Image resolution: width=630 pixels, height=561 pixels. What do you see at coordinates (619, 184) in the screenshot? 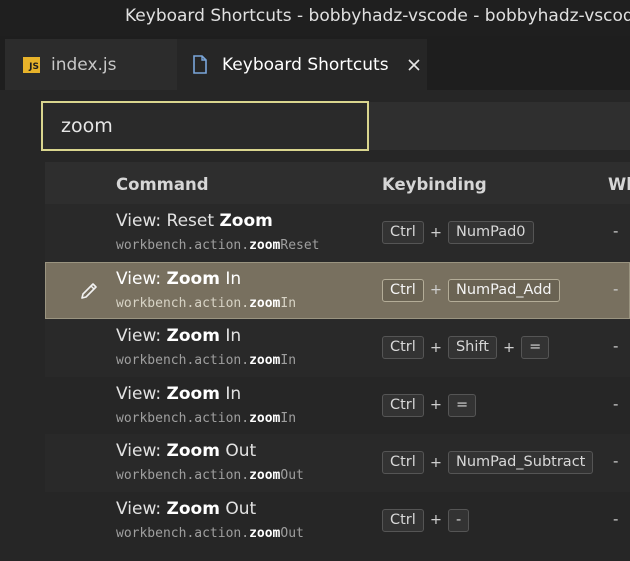
I see `column-header-when: Wh` at bounding box center [619, 184].